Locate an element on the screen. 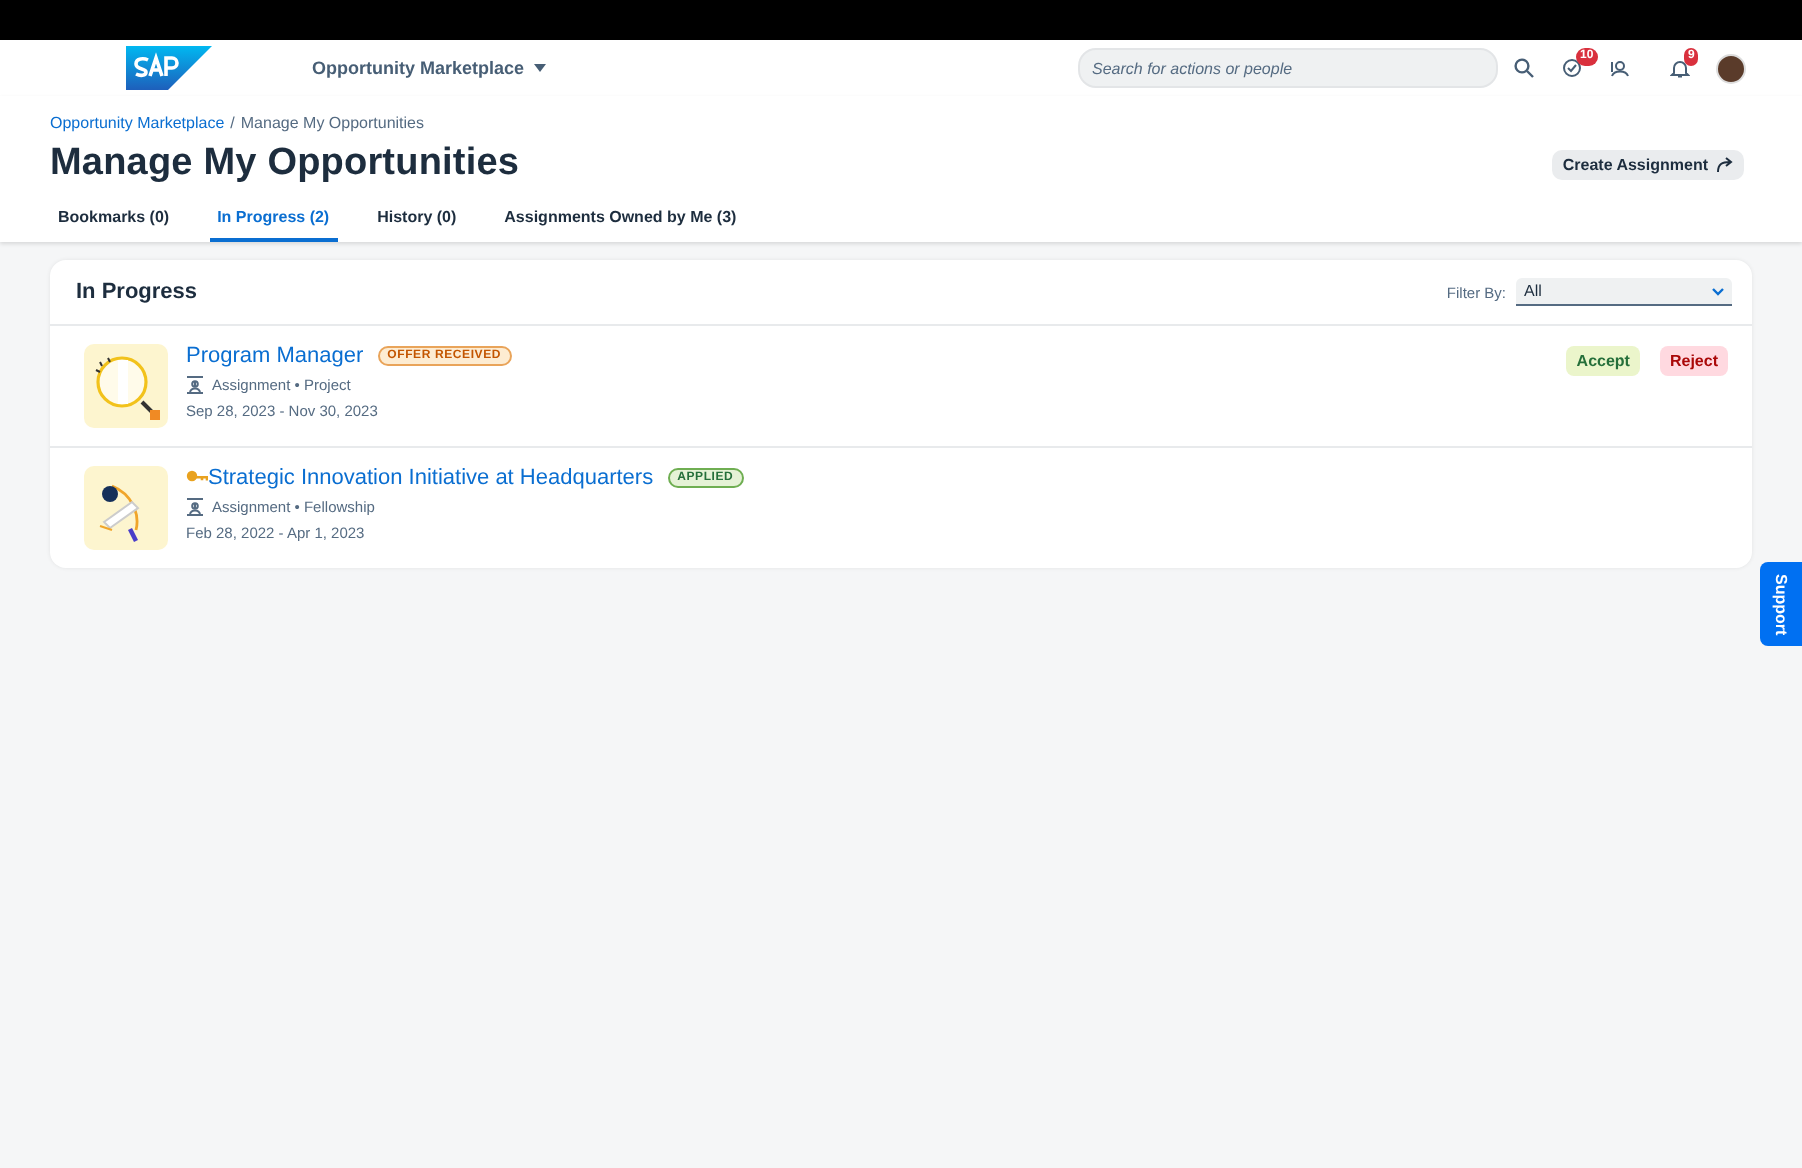 The width and height of the screenshot is (1802, 1168). todo-icon is located at coordinates (1572, 68).